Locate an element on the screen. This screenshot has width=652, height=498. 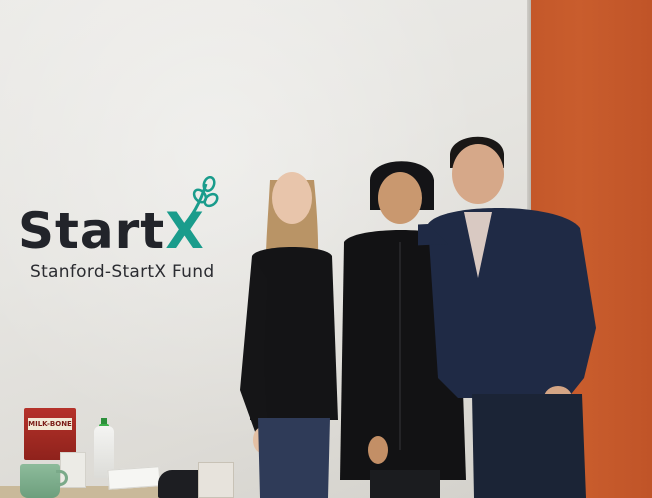
sprout-icon is located at coordinates (199, 202).